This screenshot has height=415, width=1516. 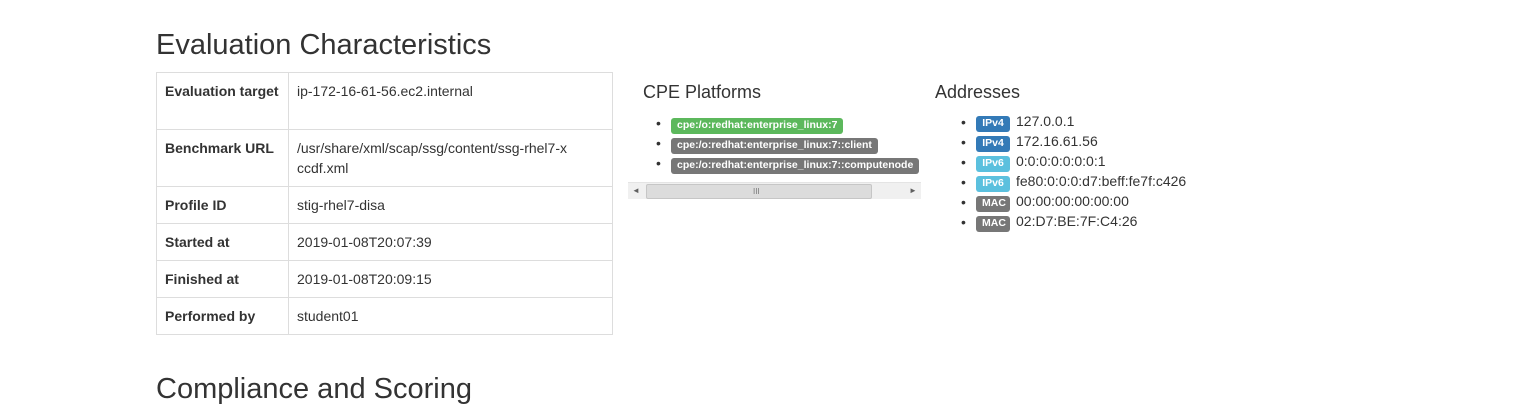 I want to click on started-at-value: 2019-01-08T20:07:39, so click(x=450, y=242).